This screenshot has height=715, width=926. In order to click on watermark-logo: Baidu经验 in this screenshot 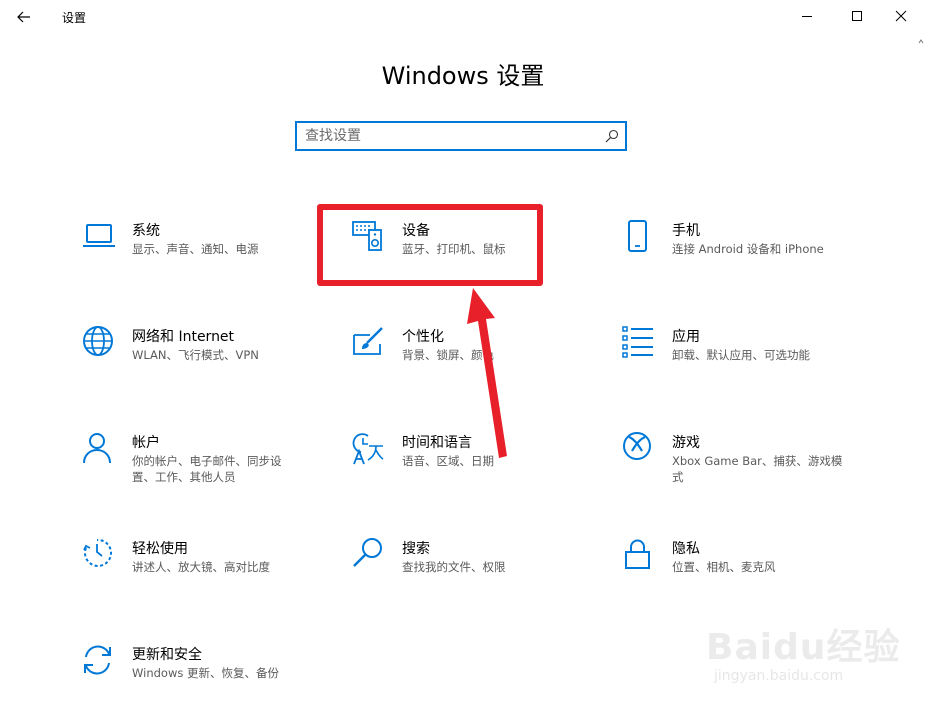, I will do `click(803, 647)`.